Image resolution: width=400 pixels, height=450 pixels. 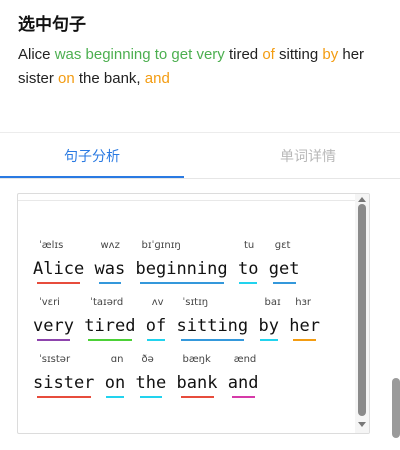 What do you see at coordinates (243, 383) in the screenshot?
I see `word-text: and` at bounding box center [243, 383].